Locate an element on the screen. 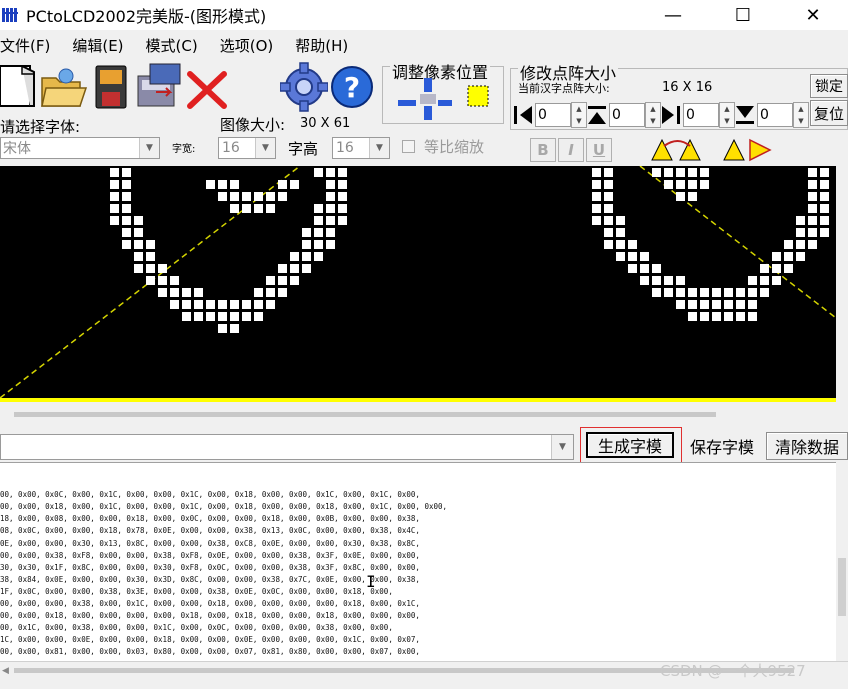 The image size is (848, 689). spinner-up-input: 0 is located at coordinates (627, 115).